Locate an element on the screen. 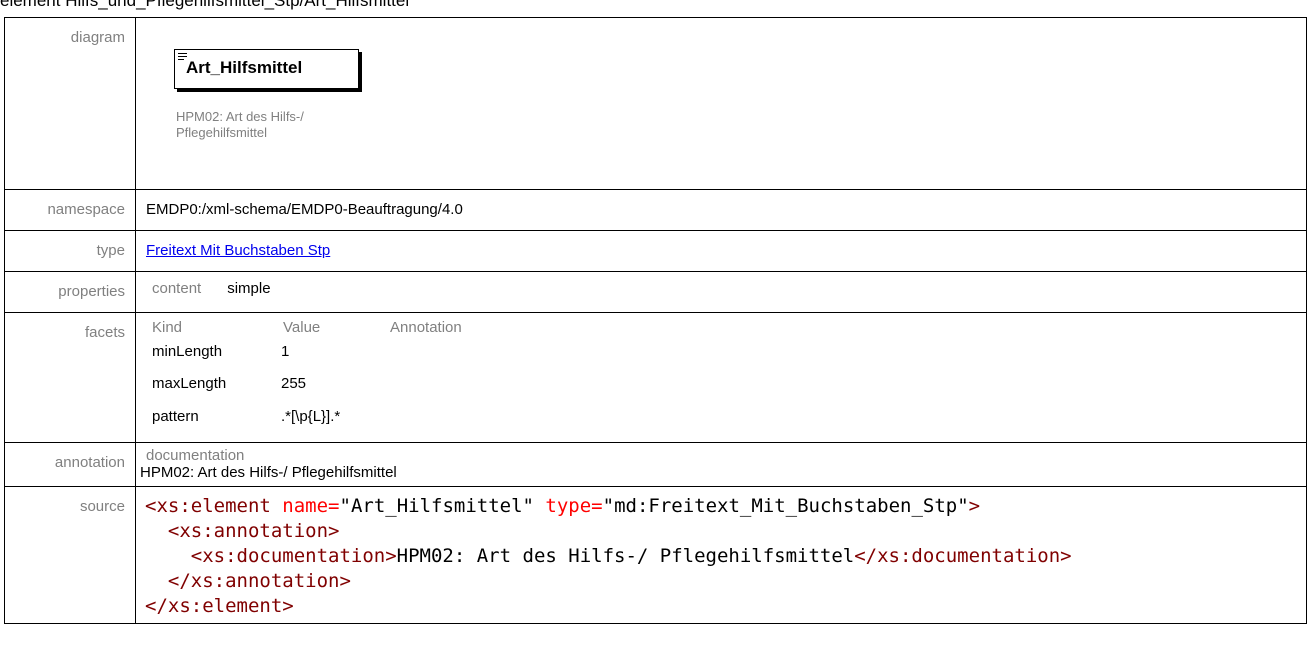  properties-cell: content simple is located at coordinates (721, 292).